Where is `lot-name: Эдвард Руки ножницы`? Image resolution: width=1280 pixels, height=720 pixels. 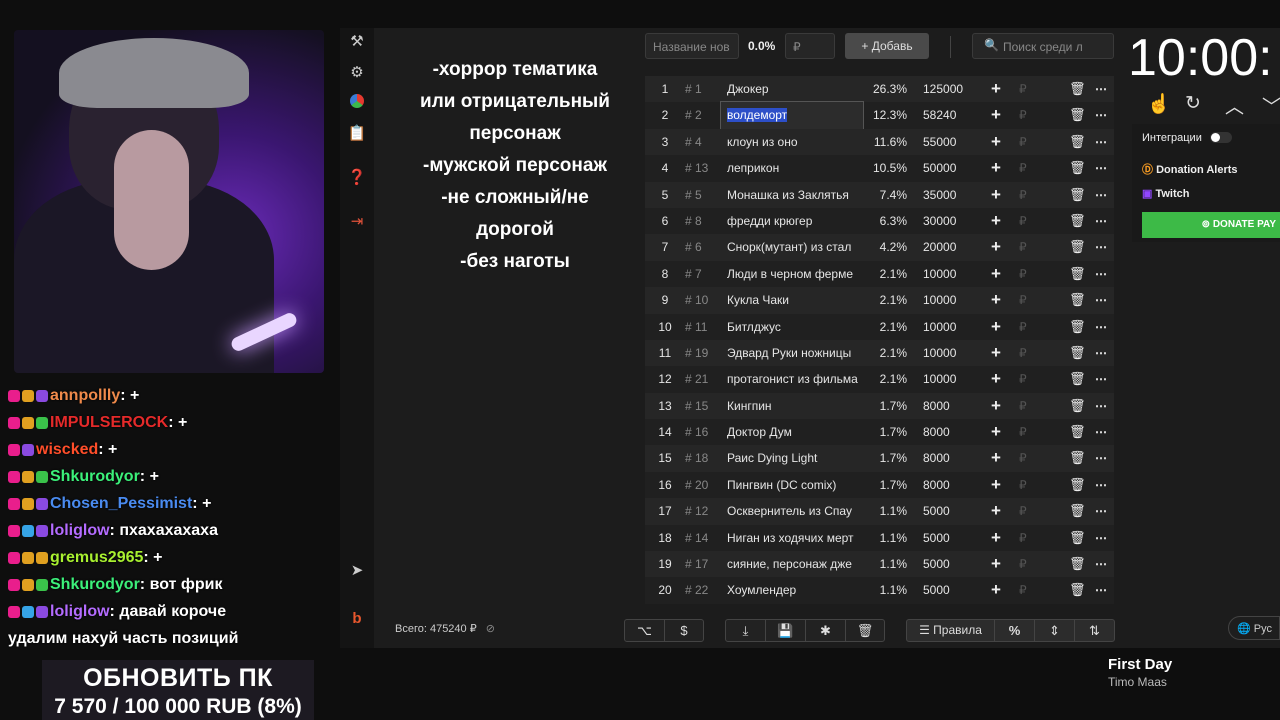 lot-name: Эдвард Руки ножницы is located at coordinates (793, 353).